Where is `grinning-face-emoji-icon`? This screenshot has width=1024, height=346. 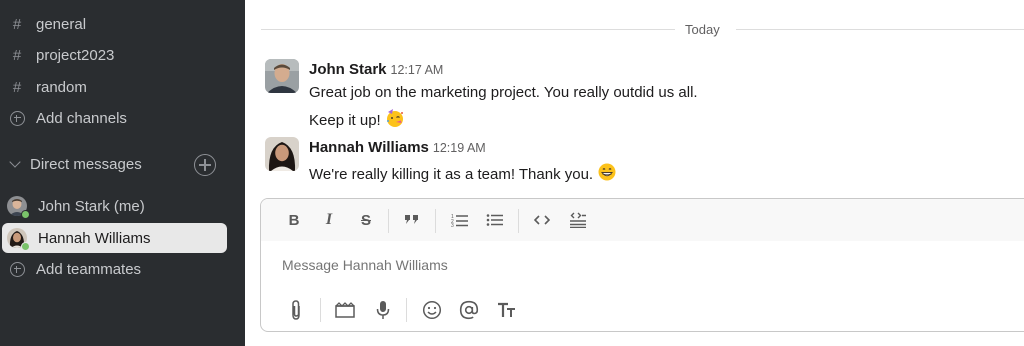
grinning-face-emoji-icon is located at coordinates (607, 174).